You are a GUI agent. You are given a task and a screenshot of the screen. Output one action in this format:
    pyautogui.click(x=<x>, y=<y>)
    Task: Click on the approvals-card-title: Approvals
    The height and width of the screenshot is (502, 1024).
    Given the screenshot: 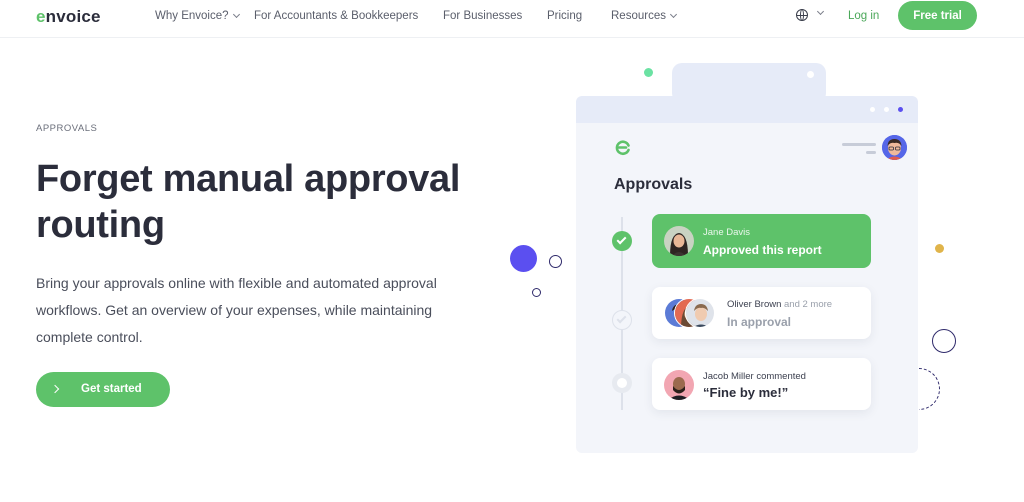 What is the action you would take?
    pyautogui.click(x=653, y=184)
    